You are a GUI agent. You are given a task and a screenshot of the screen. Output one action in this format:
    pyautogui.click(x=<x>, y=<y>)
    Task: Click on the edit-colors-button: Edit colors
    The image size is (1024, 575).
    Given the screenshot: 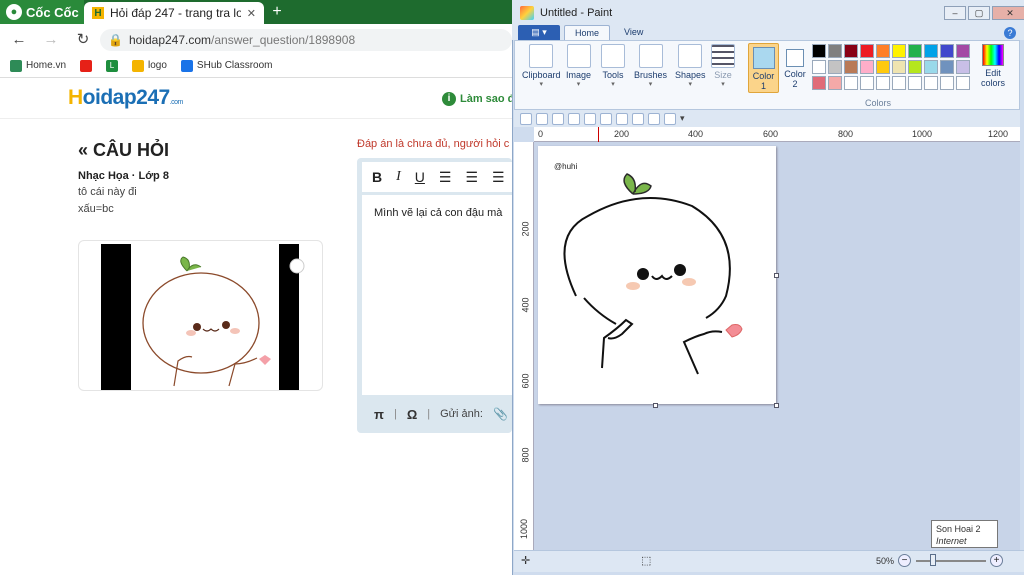 What is the action you would take?
    pyautogui.click(x=993, y=66)
    